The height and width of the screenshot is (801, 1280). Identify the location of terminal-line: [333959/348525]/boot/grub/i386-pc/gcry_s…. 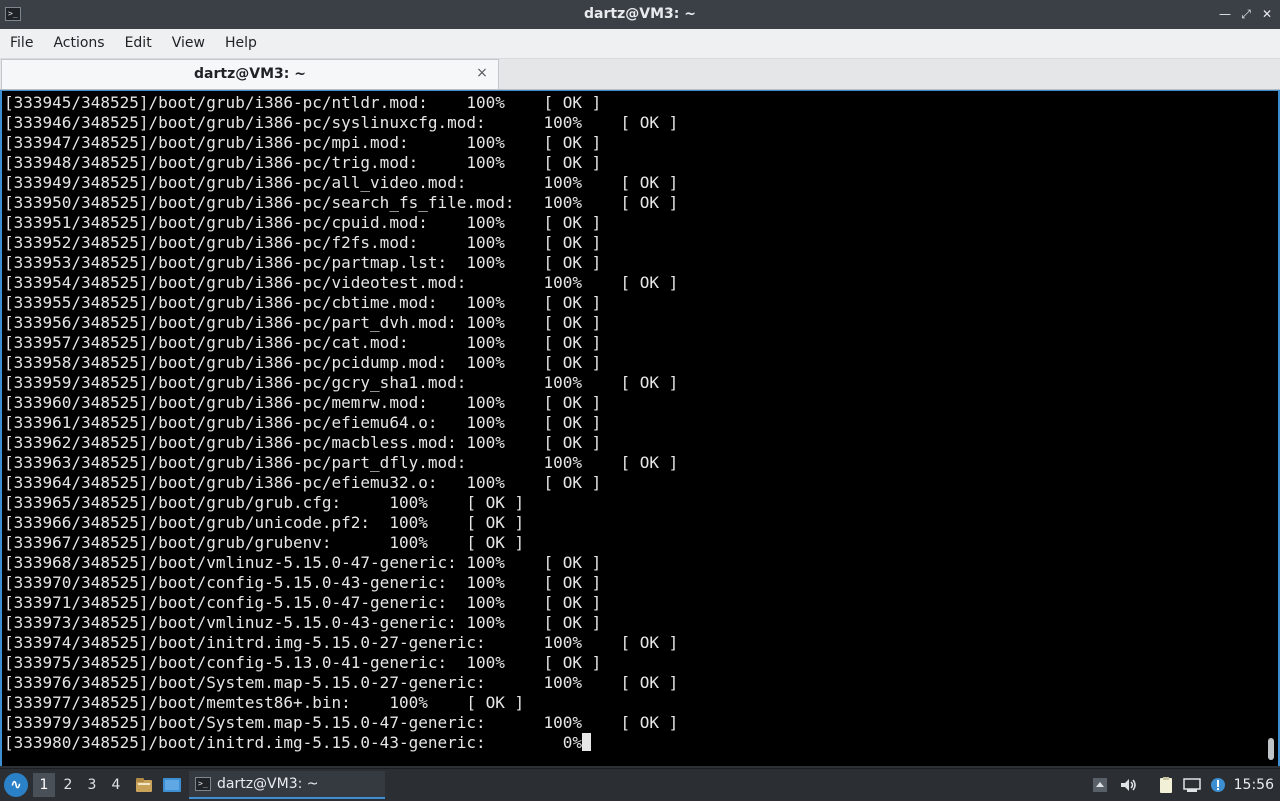
(341, 382).